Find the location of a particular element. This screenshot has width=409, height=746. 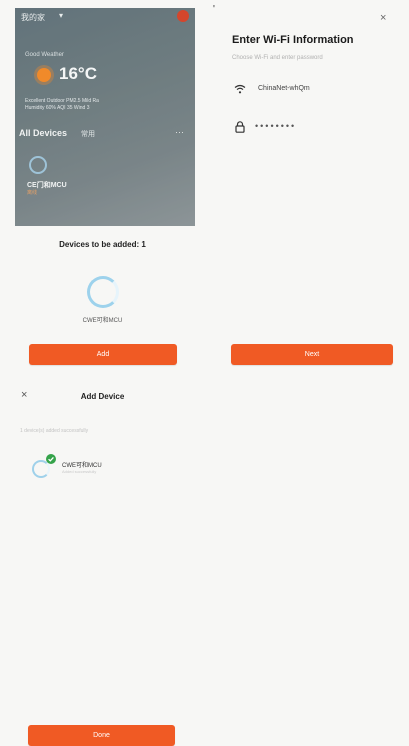

wifi-page-subtitle: Choose Wi-Fi and enter password is located at coordinates (277, 58).